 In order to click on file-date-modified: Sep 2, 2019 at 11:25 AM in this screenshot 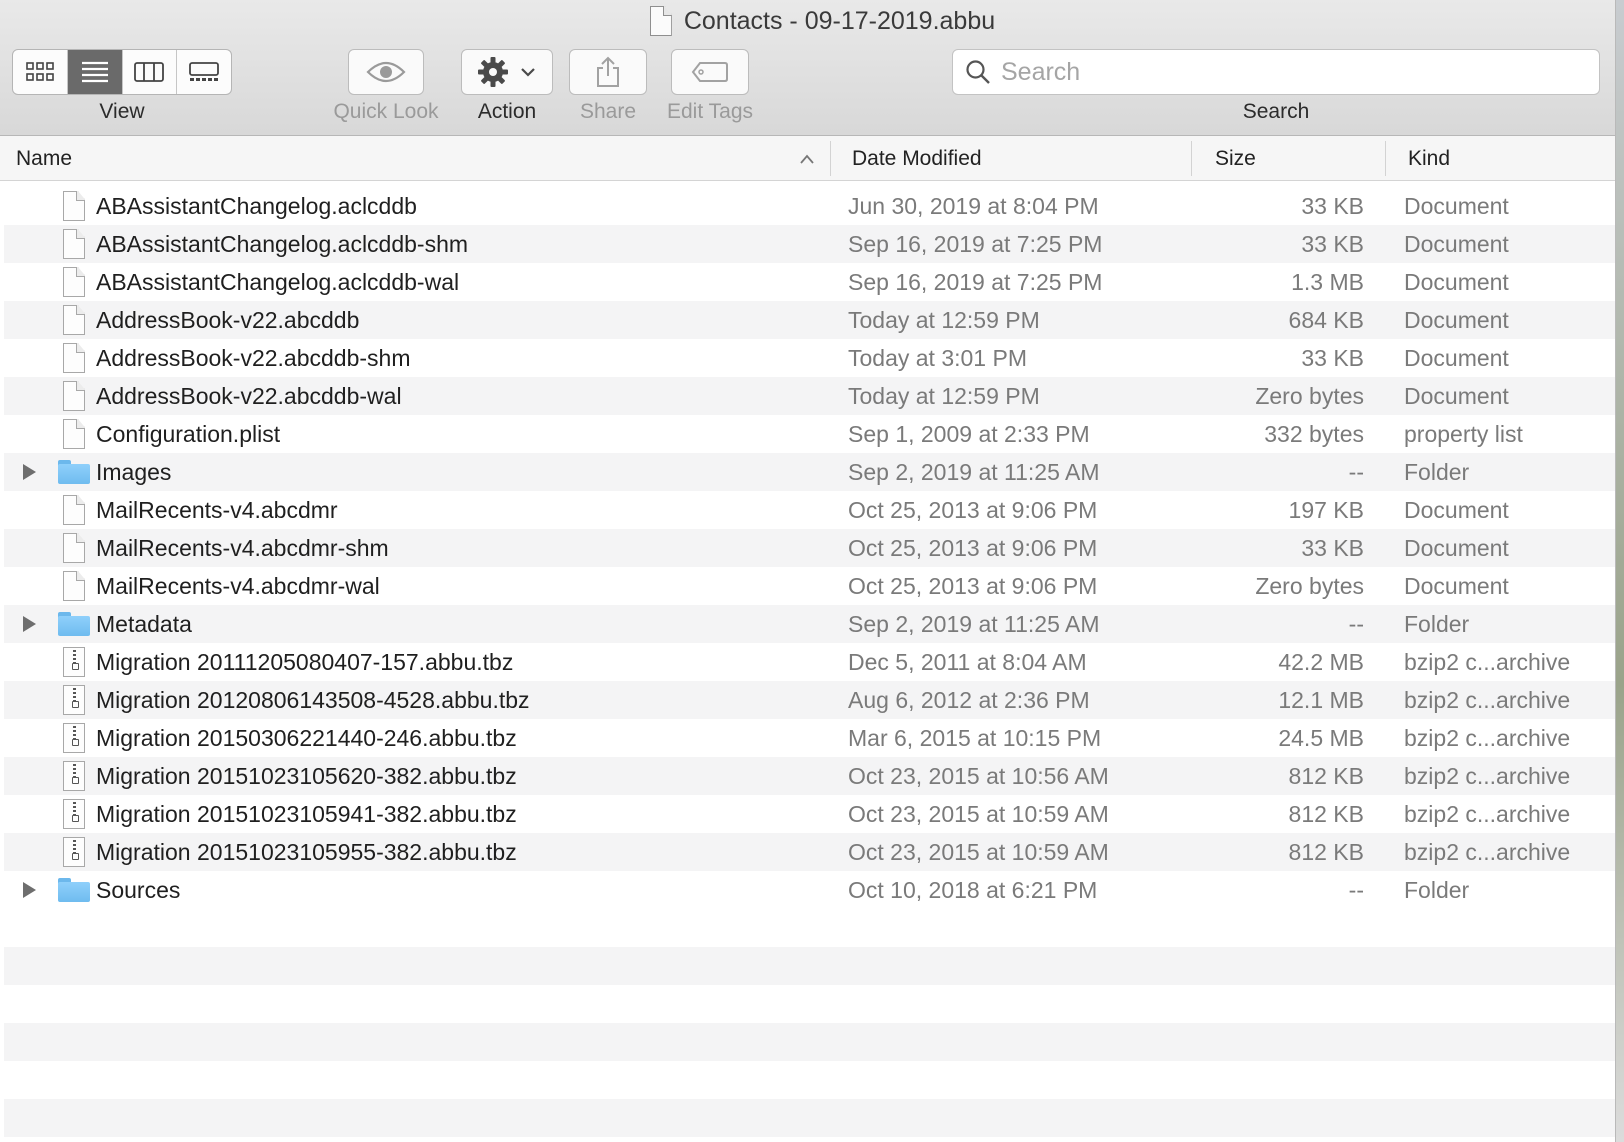, I will do `click(974, 472)`.